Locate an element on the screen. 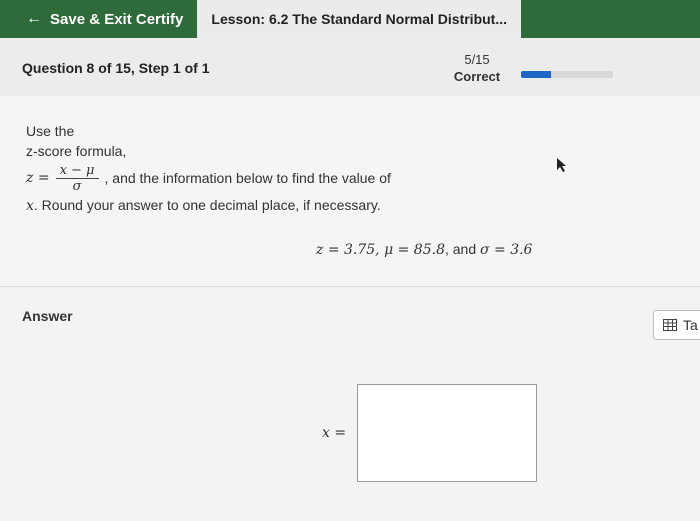 This screenshot has height=521, width=700. table-button-label: Ta is located at coordinates (690, 325).